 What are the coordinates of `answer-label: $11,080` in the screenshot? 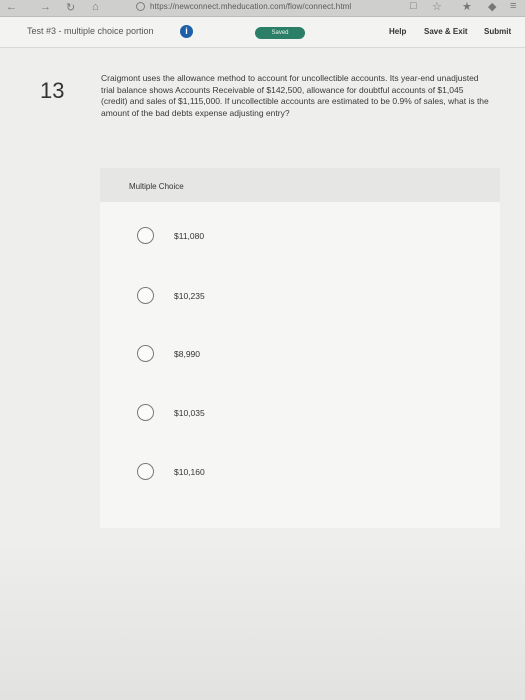 It's located at (189, 236).